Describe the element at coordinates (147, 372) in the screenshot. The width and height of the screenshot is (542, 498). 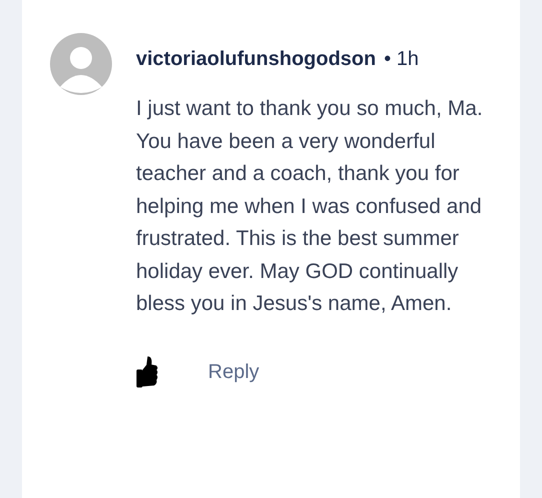
I see `thumbs-up-icon` at that location.